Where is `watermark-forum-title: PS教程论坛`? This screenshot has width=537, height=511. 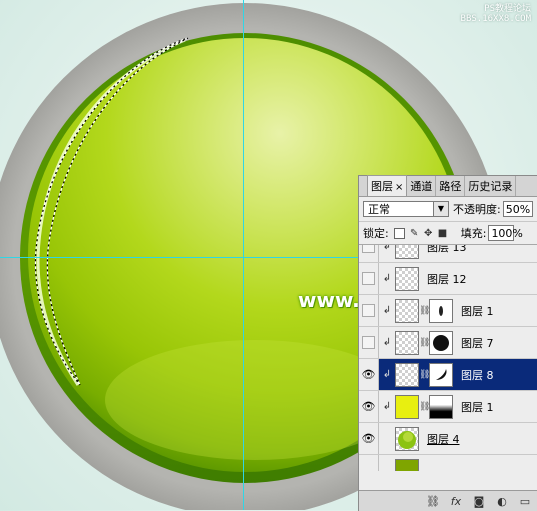
watermark-forum-title: PS教程论坛 is located at coordinates (507, 9).